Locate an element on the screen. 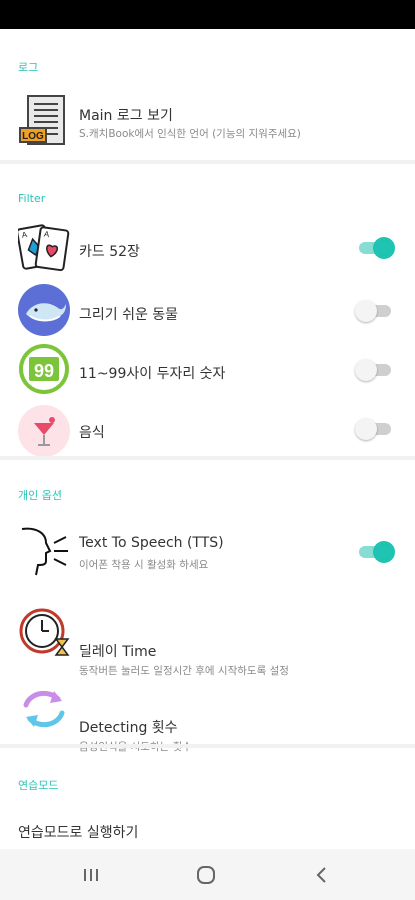  status-bar is located at coordinates (207, 14).